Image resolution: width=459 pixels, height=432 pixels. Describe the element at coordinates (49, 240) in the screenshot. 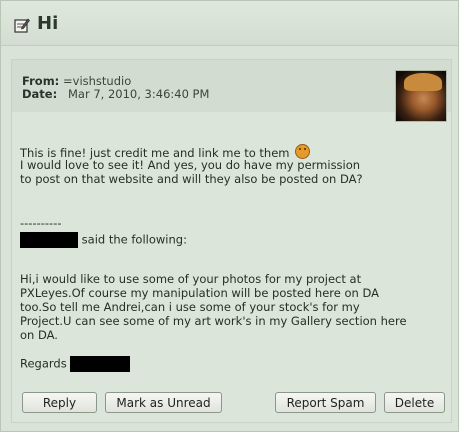

I see `redacted-username` at that location.